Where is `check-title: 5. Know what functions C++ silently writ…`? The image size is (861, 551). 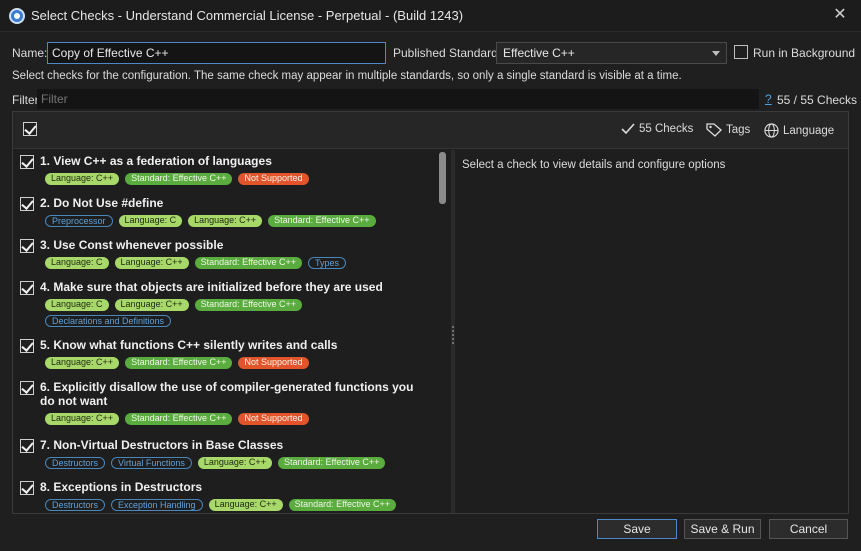 check-title: 5. Know what functions C++ silently writ… is located at coordinates (189, 345).